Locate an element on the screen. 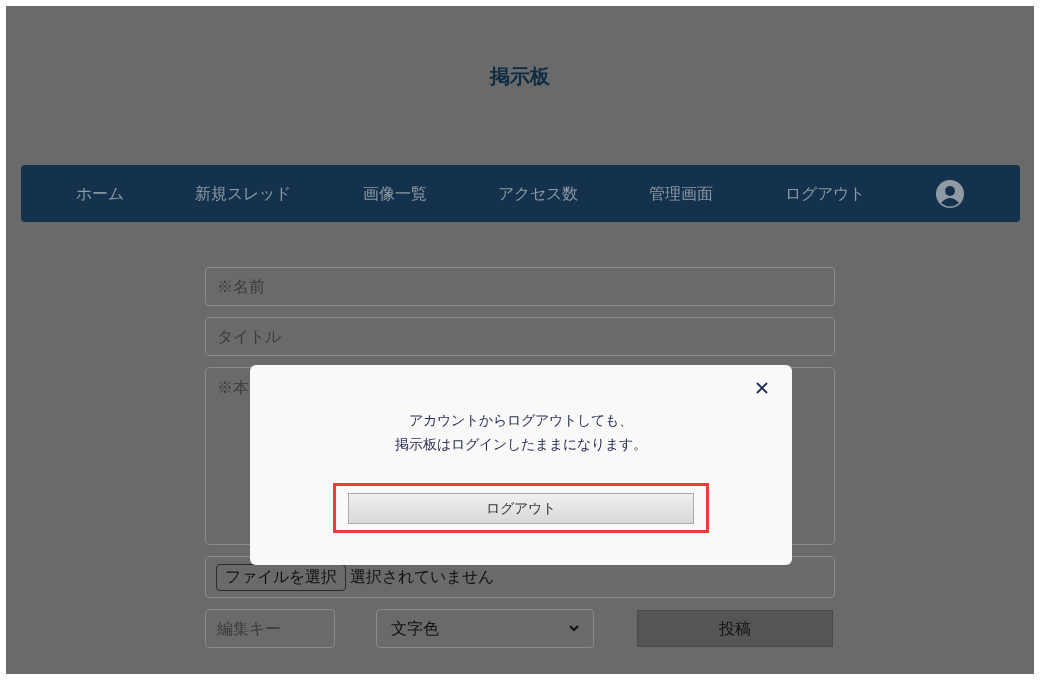 This screenshot has width=1044, height=684. file-status: 選択されていません is located at coordinates (422, 577).